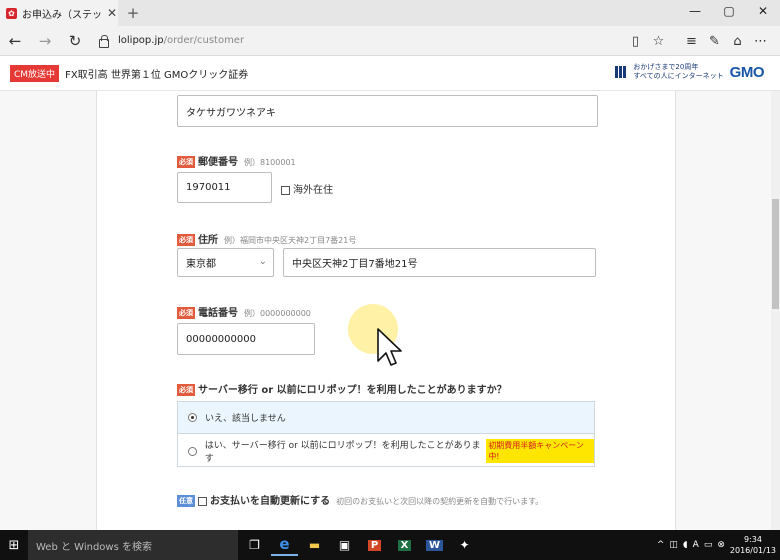 The height and width of the screenshot is (560, 780). I want to click on address-bar: lolipop.jp/order/customer, so click(181, 40).